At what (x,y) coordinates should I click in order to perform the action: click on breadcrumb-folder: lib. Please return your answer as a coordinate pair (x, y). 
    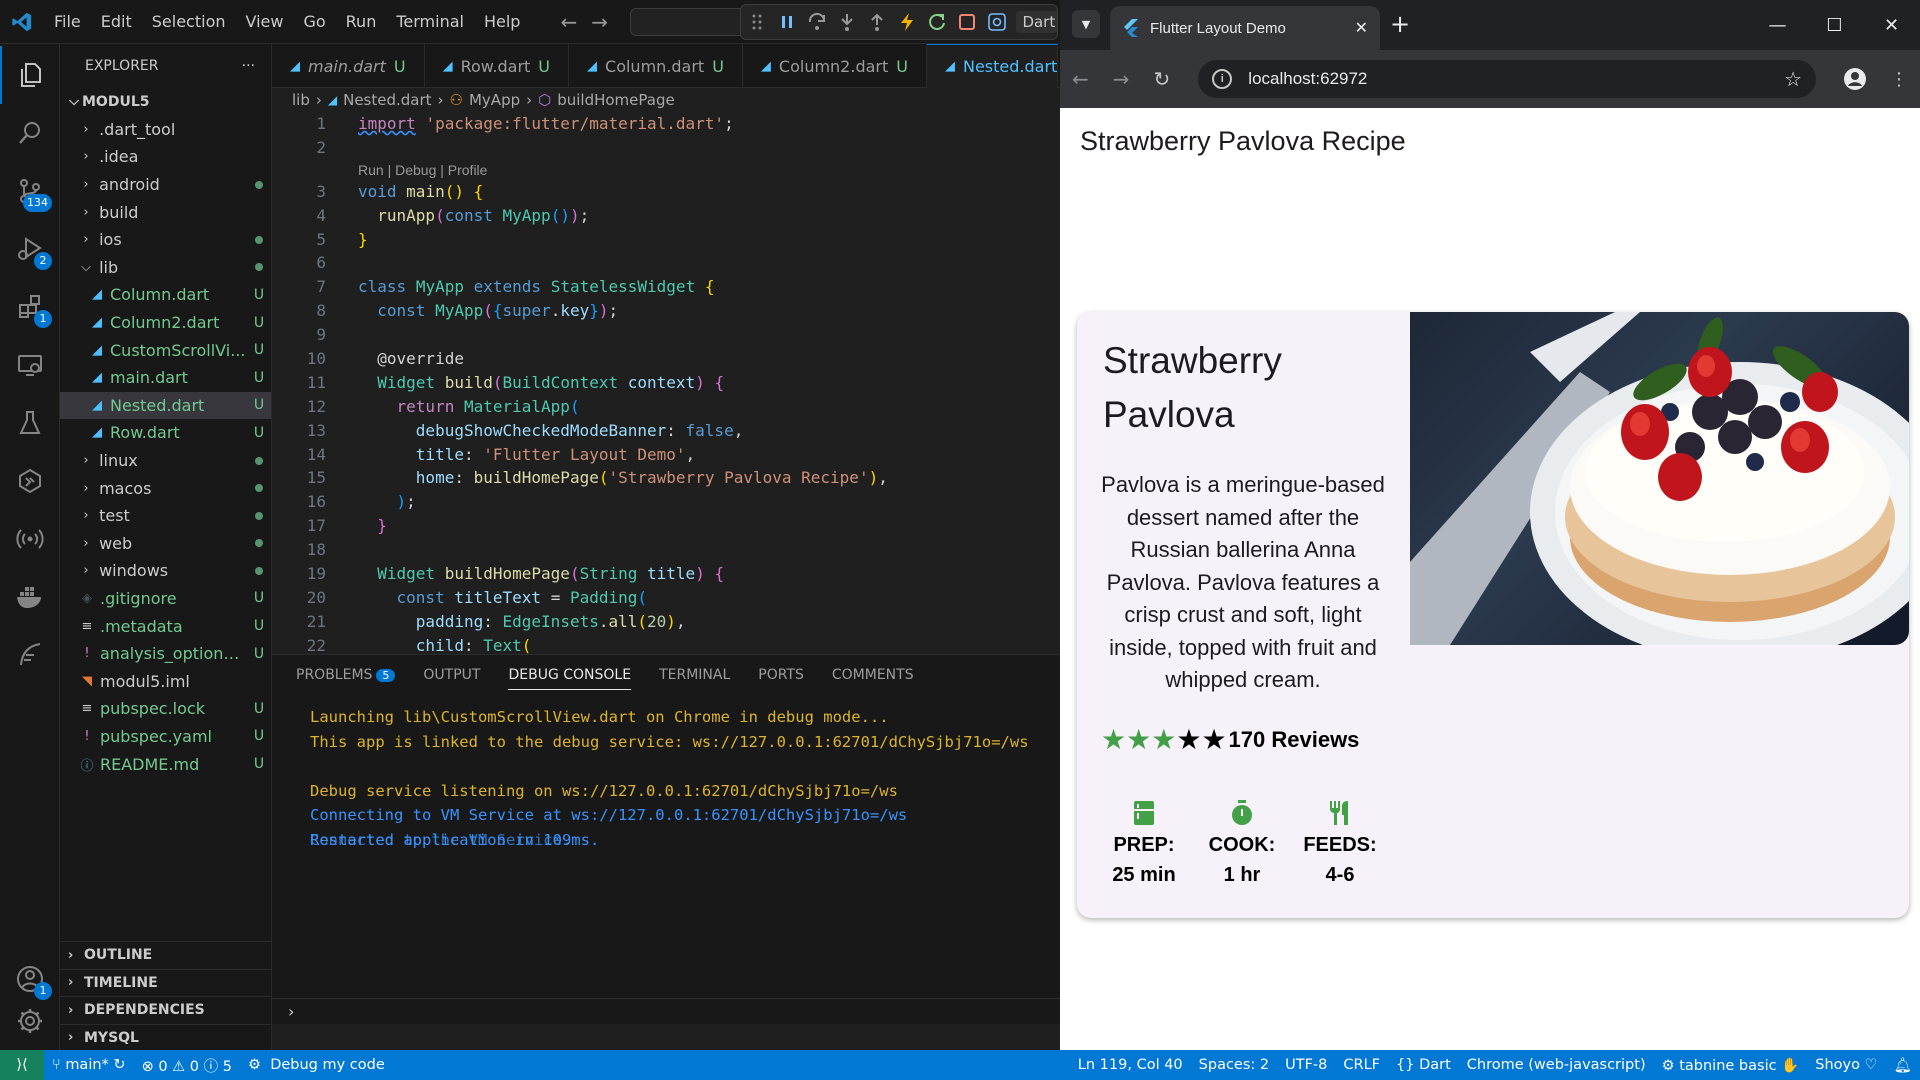
    Looking at the image, I should click on (301, 100).